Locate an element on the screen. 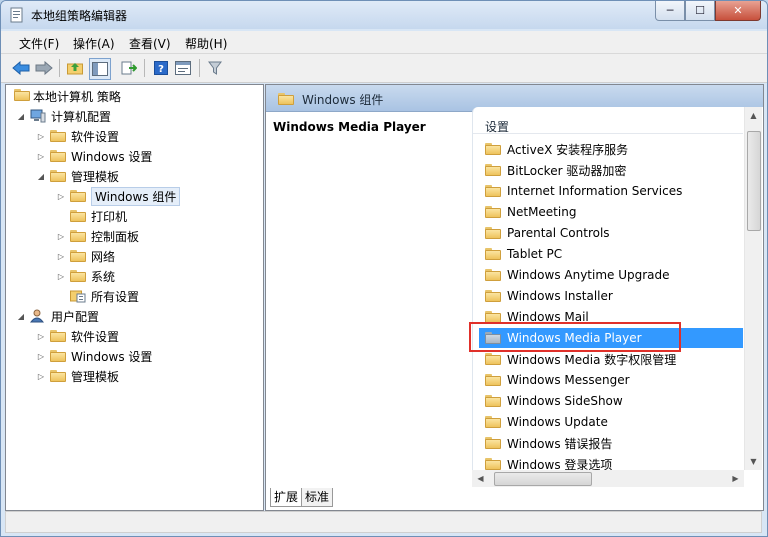 Image resolution: width=768 pixels, height=537 pixels. help-icon: ? is located at coordinates (161, 68).